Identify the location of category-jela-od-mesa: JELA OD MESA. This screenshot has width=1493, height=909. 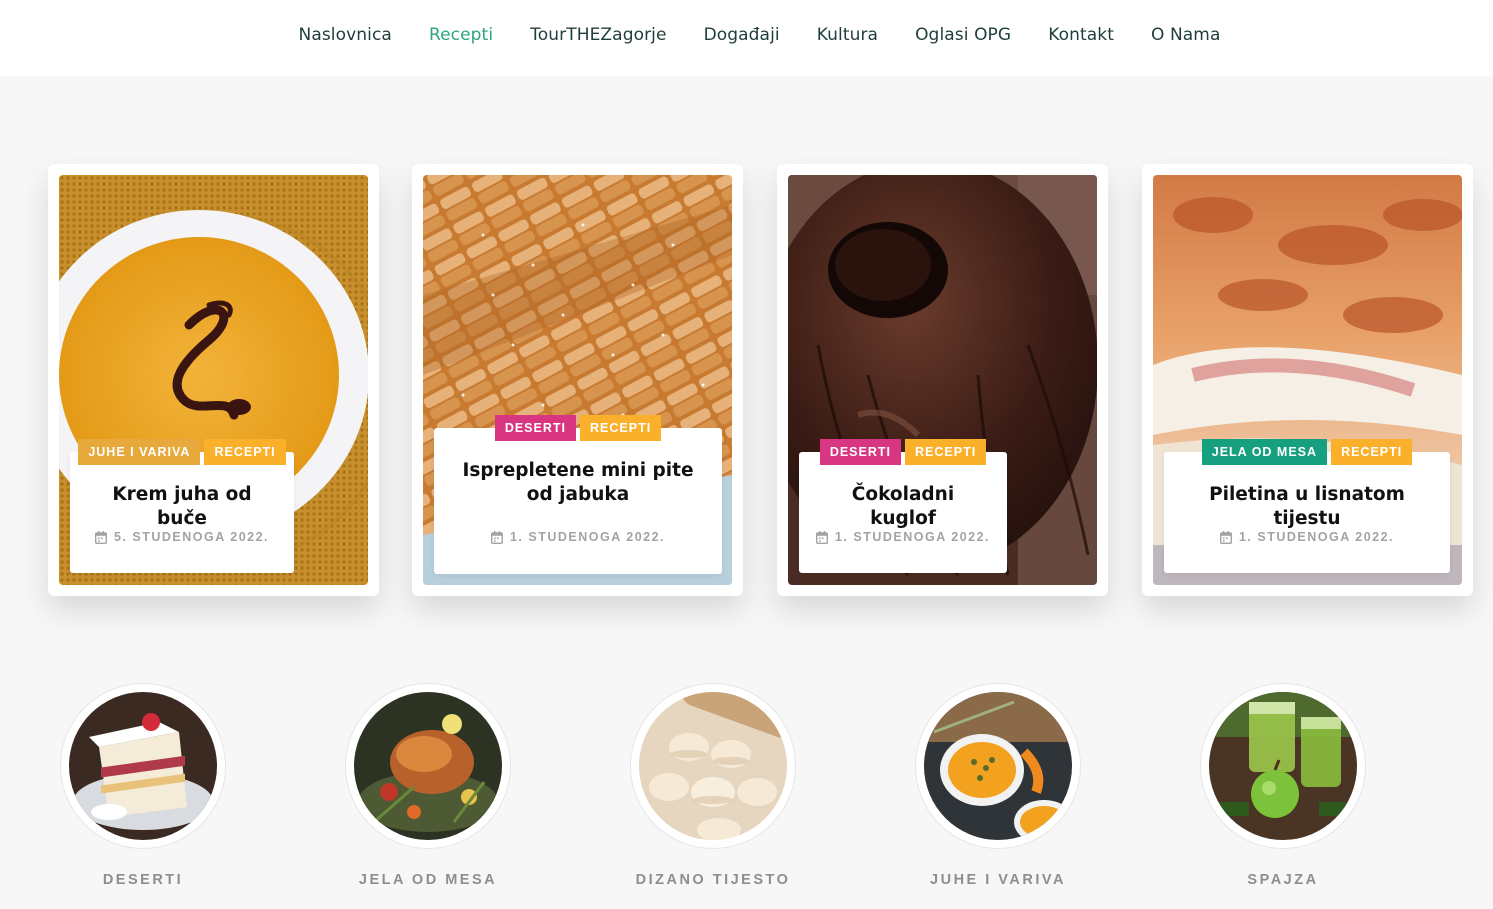
(428, 785).